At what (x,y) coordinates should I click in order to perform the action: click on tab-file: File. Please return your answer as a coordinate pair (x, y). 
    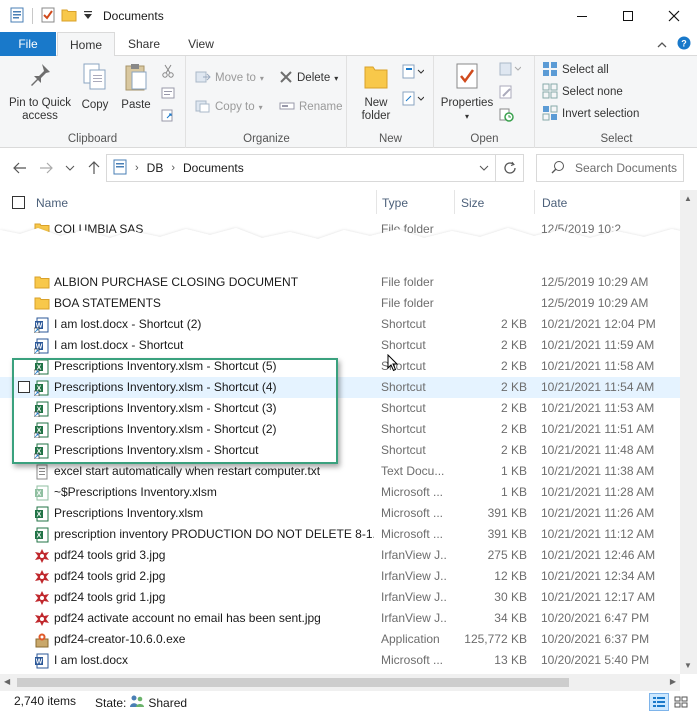
    Looking at the image, I should click on (28, 44).